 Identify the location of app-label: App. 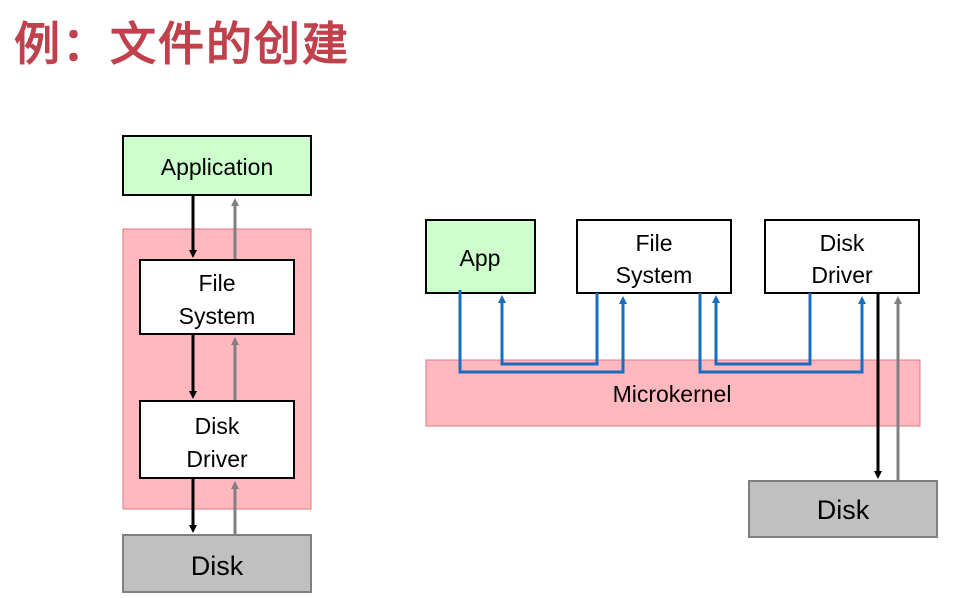
(480, 258).